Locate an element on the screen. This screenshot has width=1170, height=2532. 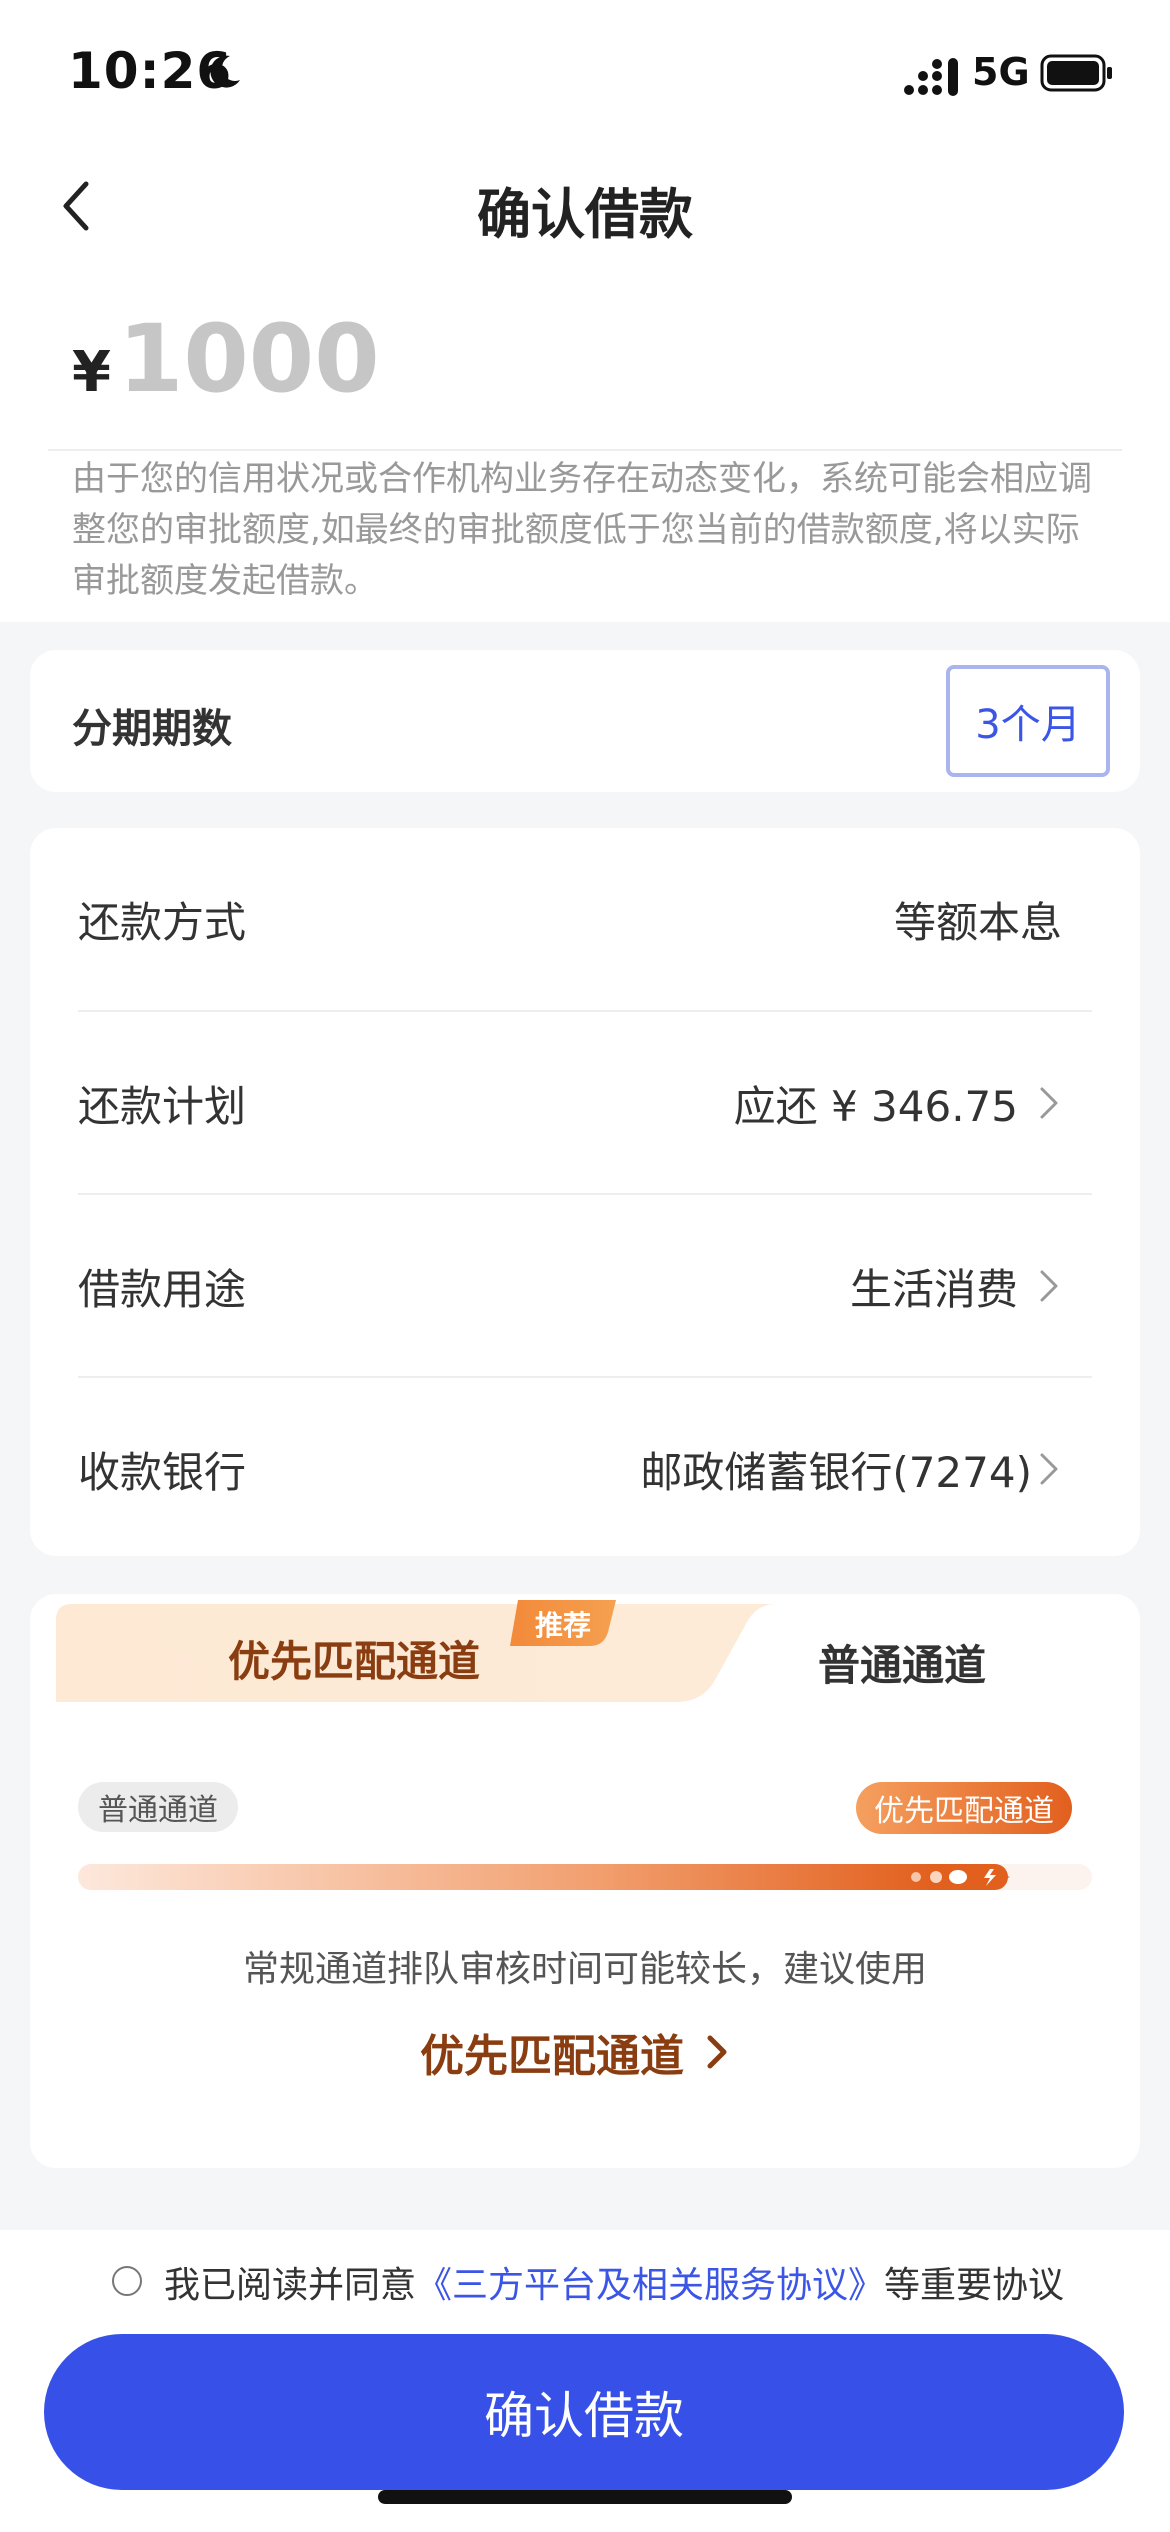
signal-icon is located at coordinates (931, 77).